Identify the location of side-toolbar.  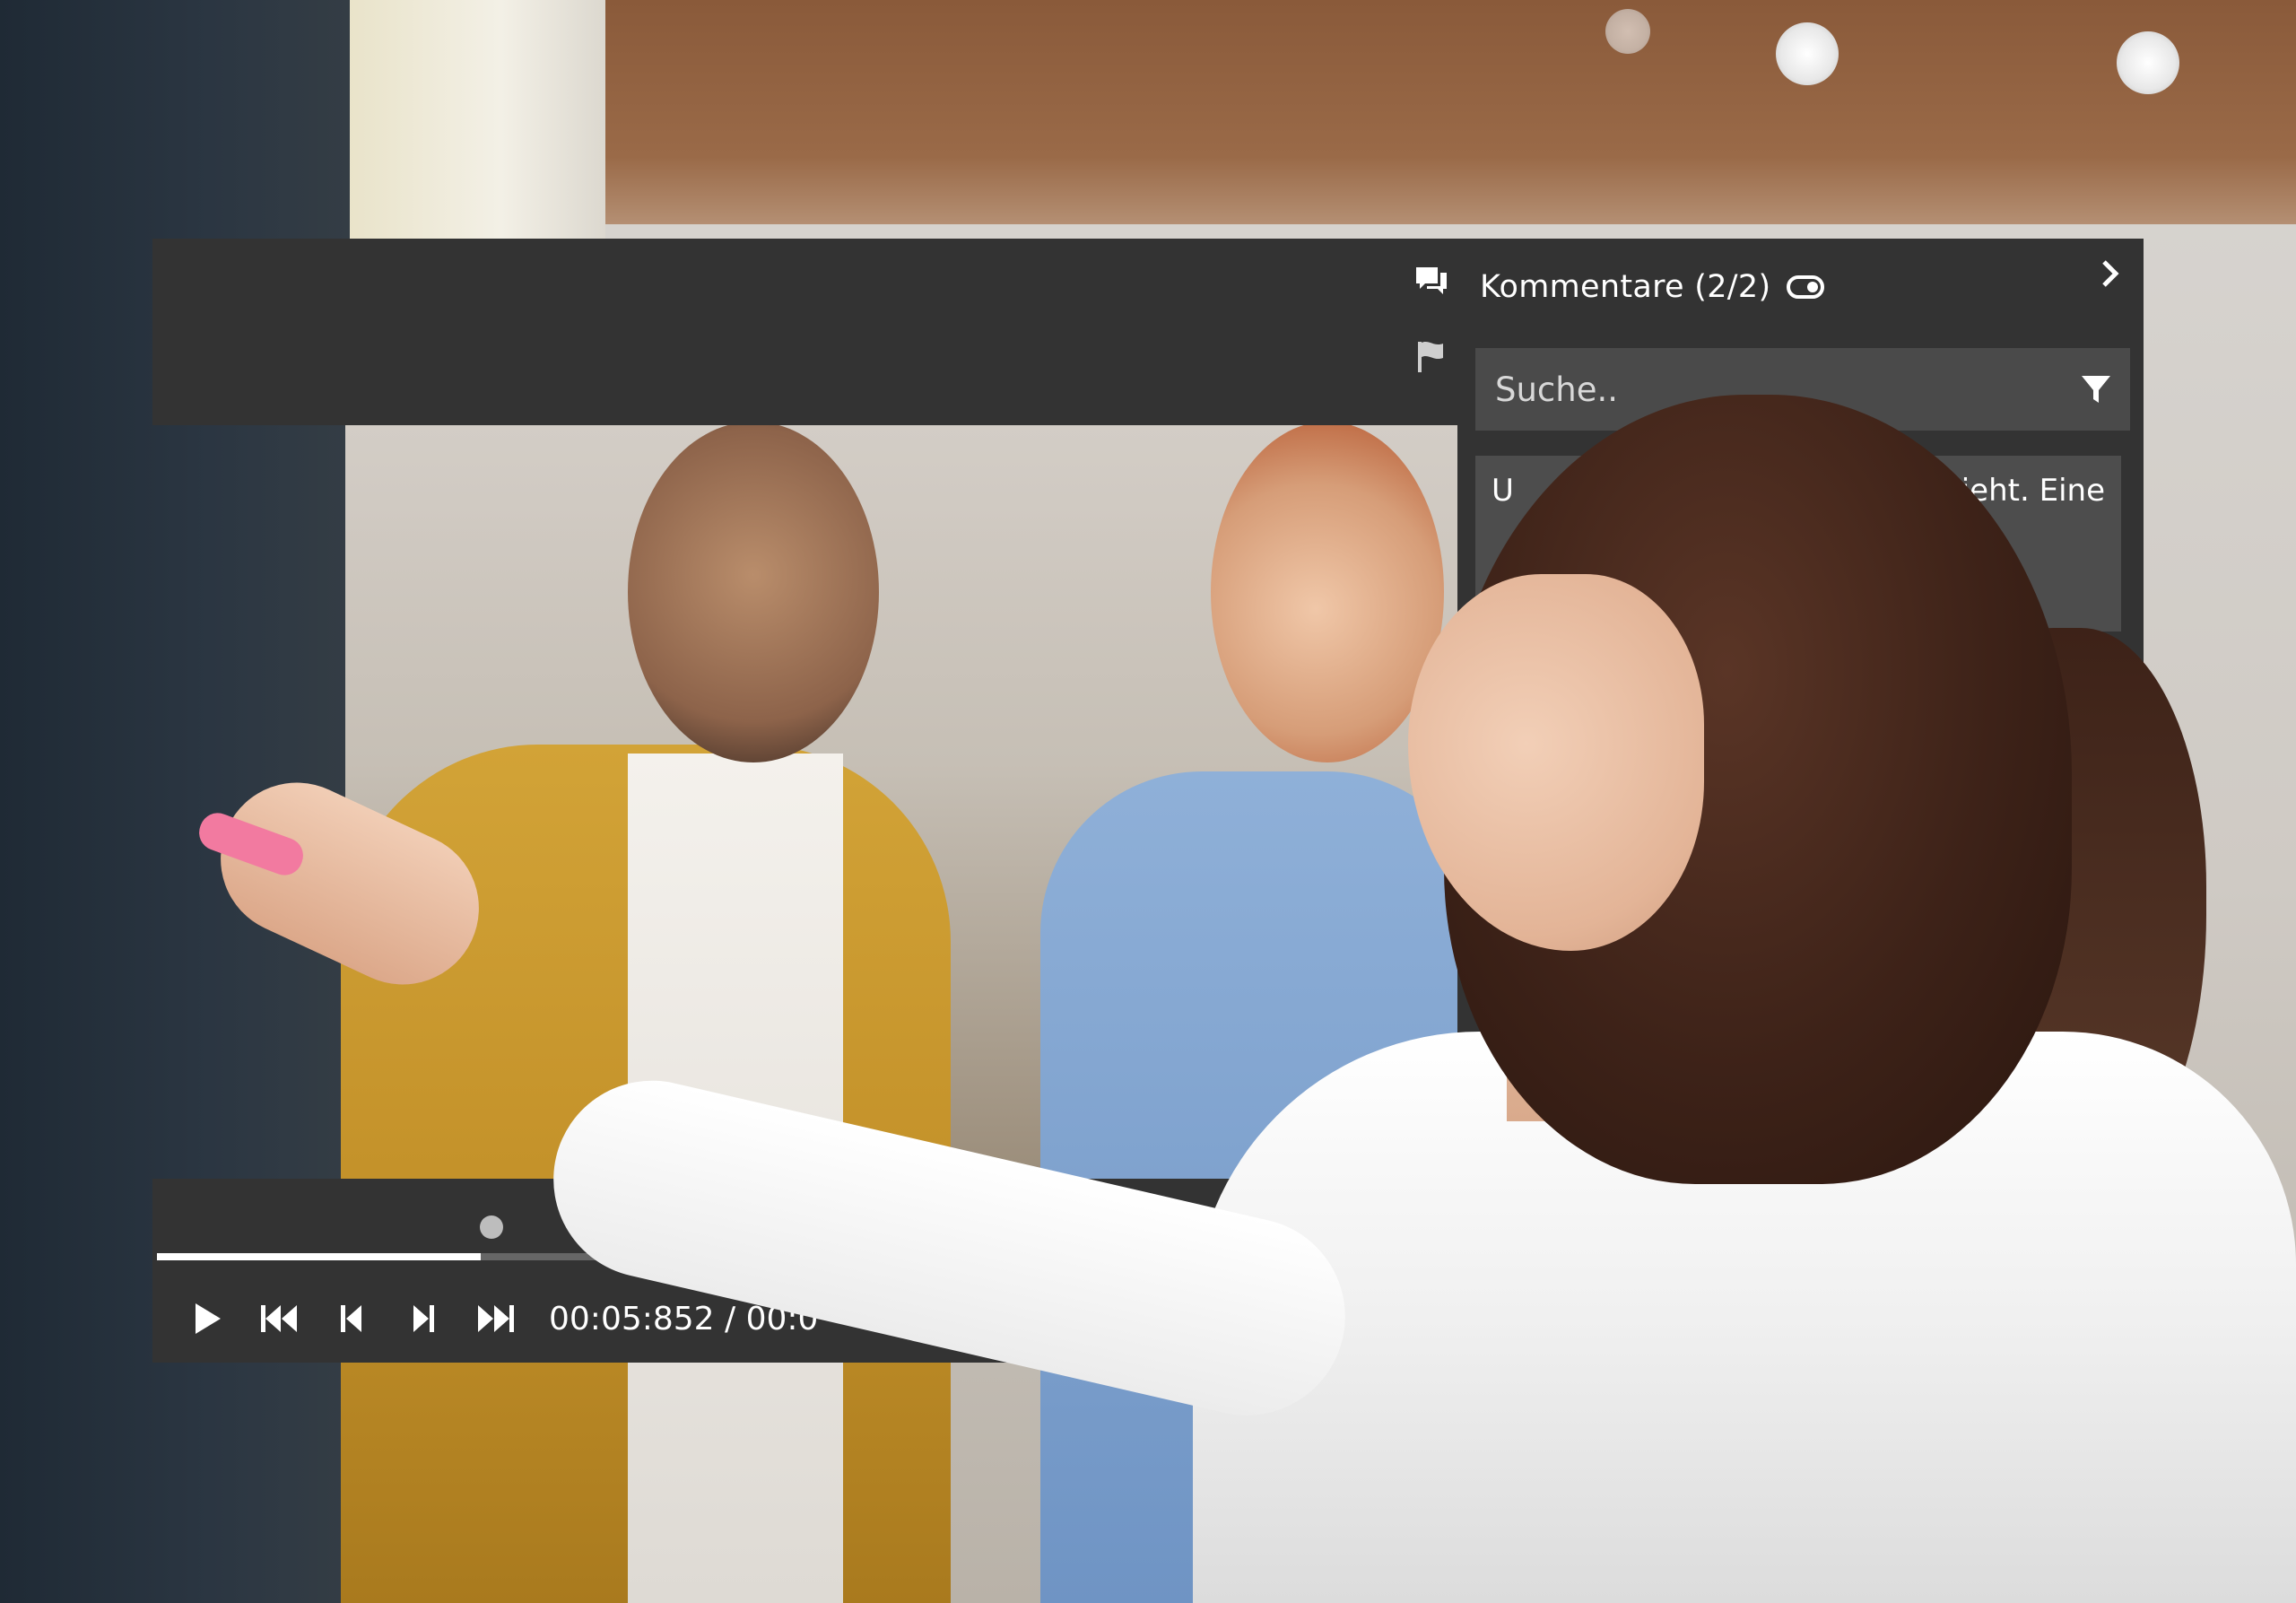
(1430, 332).